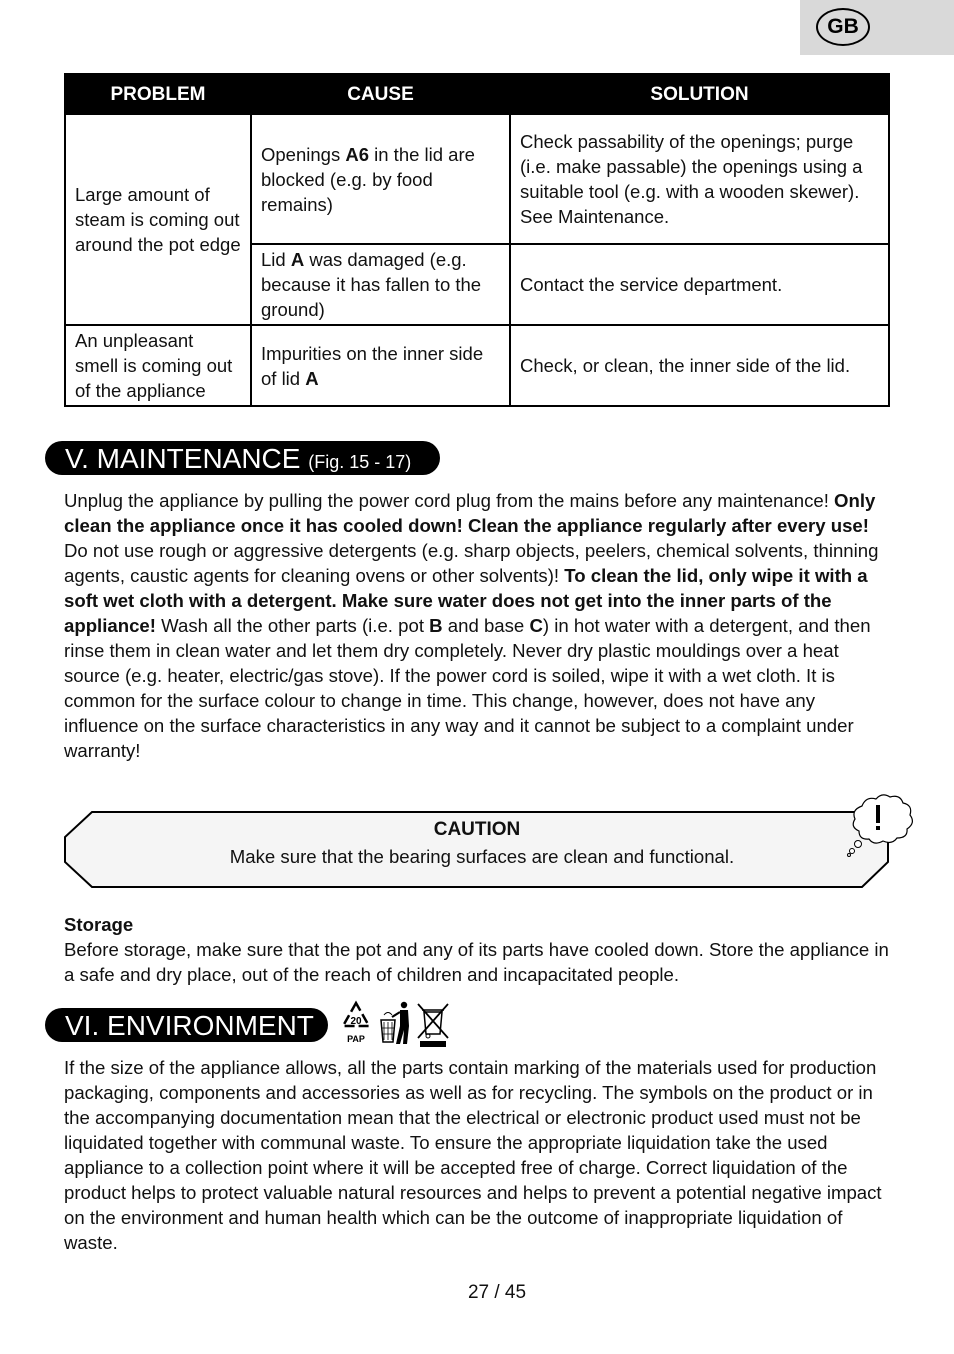  Describe the element at coordinates (436, 625) in the screenshot. I see `emphasis-text: B` at that location.